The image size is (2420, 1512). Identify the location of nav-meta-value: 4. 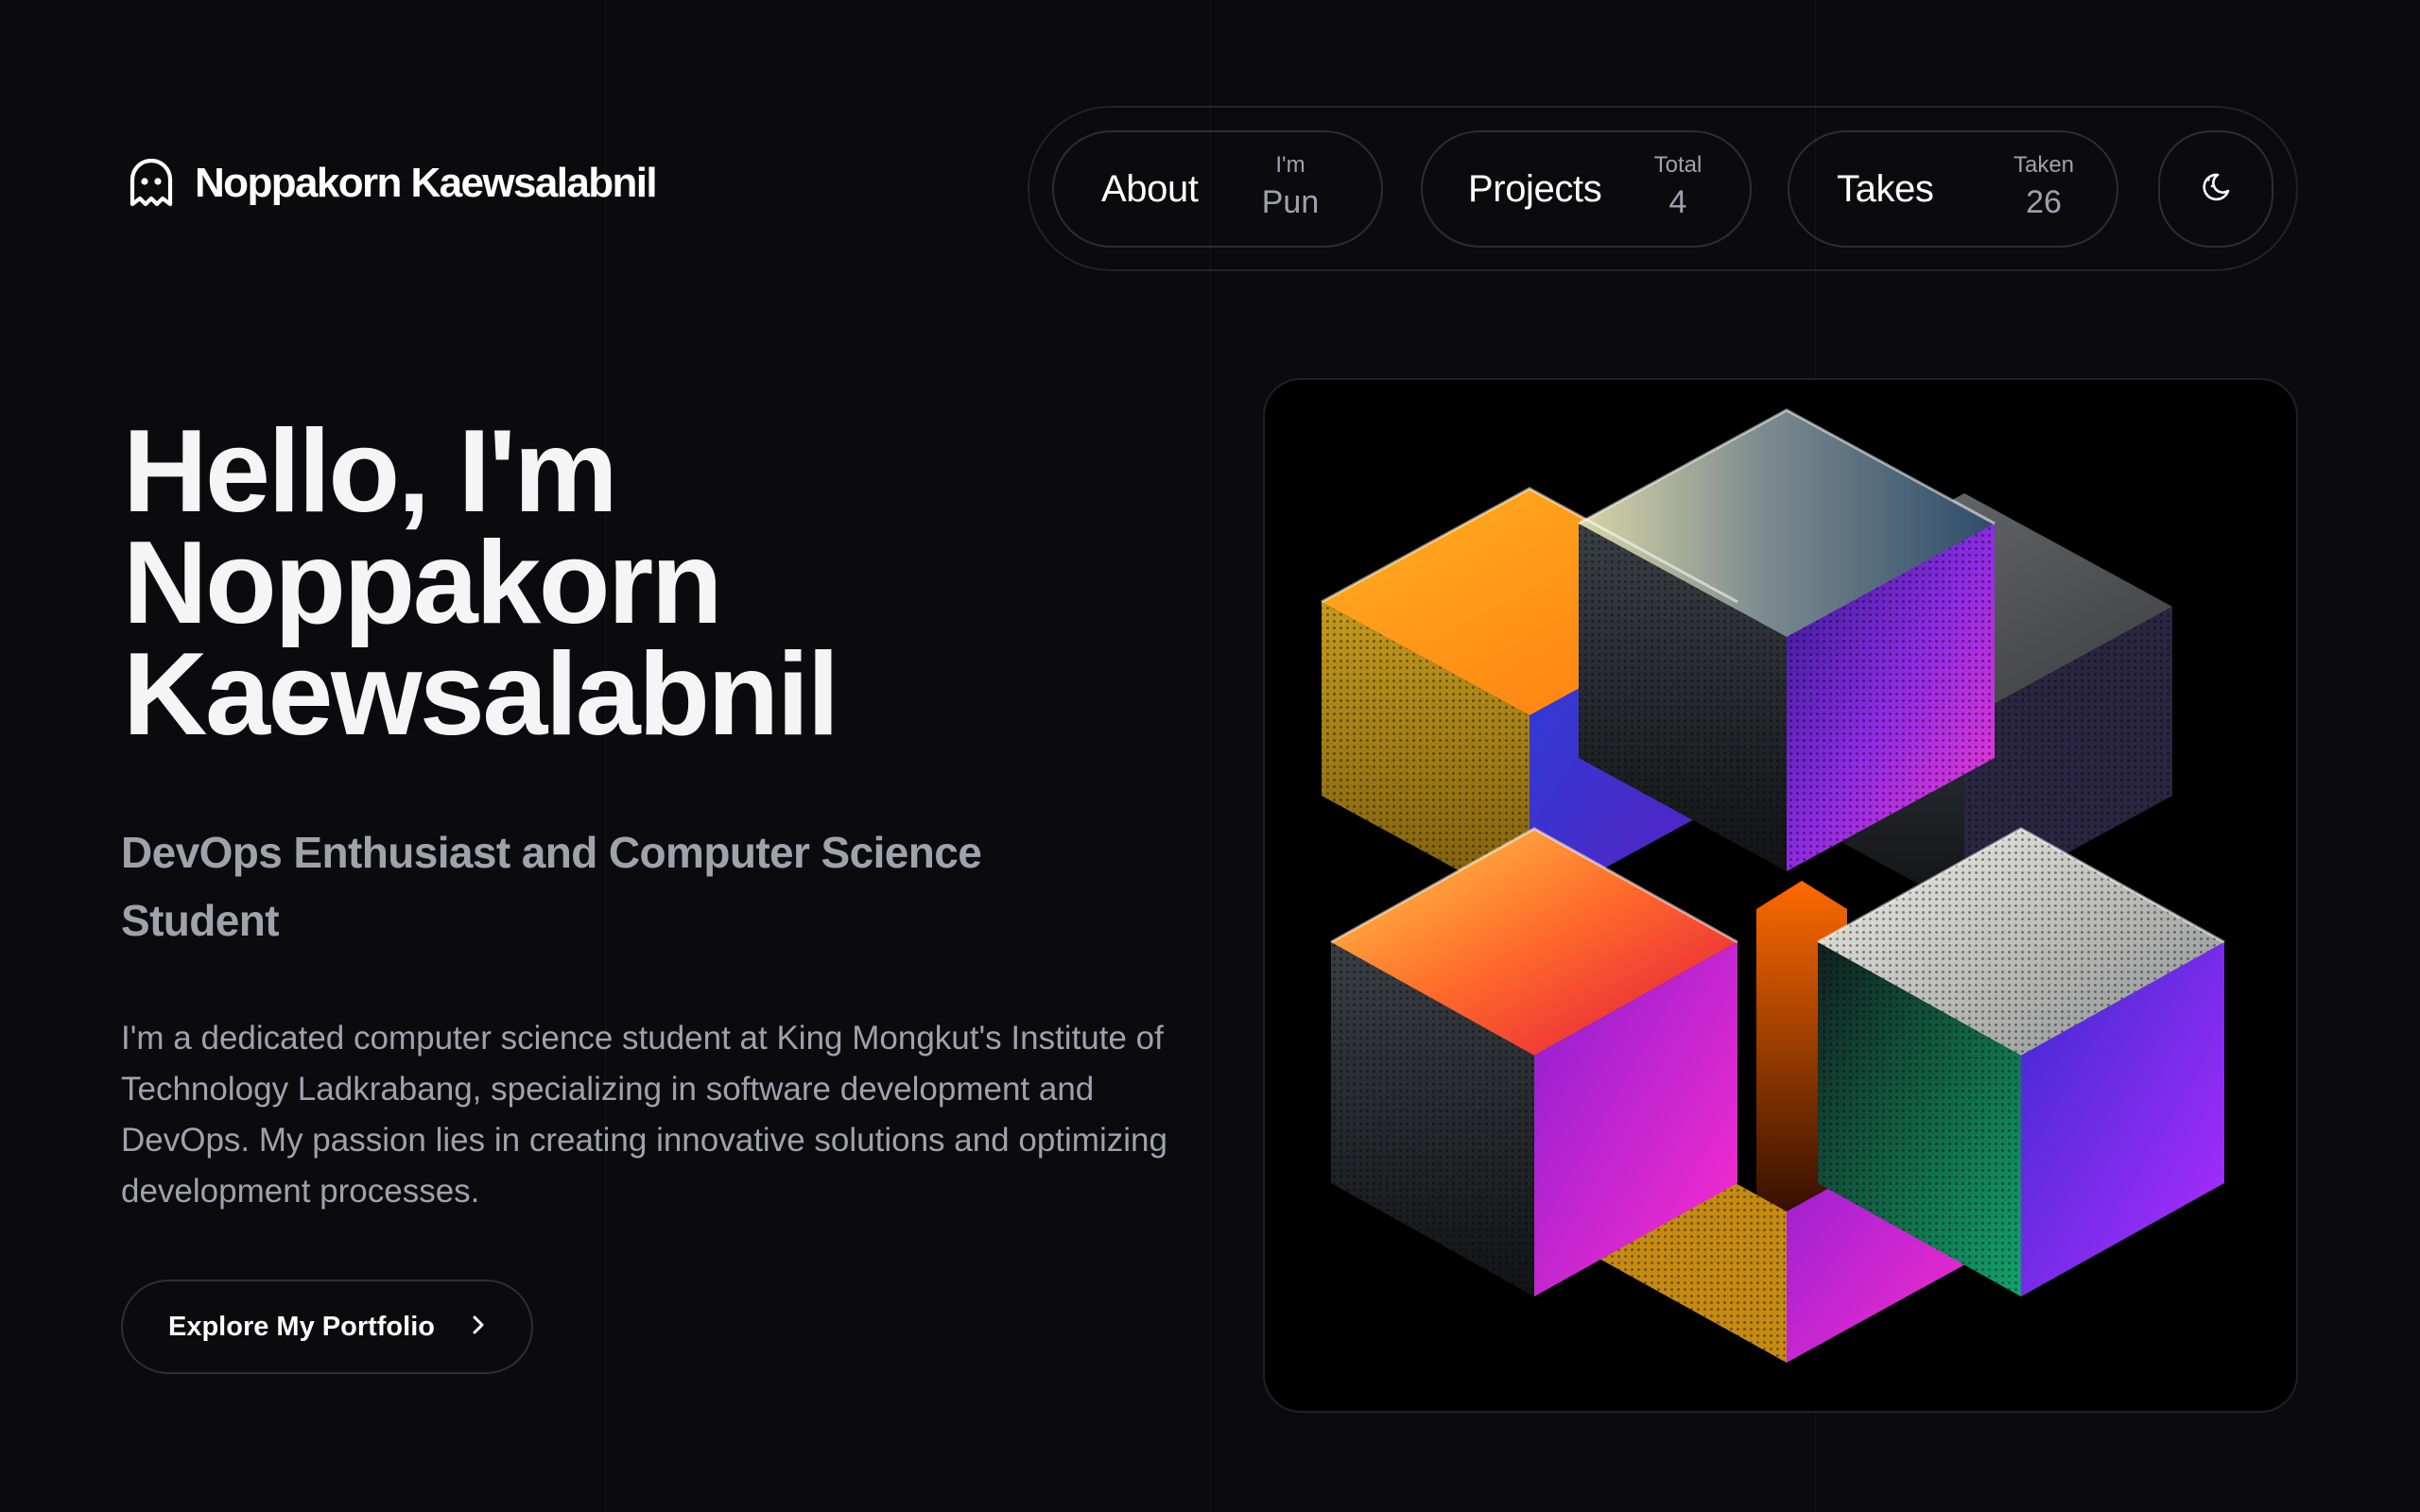
(1677, 202).